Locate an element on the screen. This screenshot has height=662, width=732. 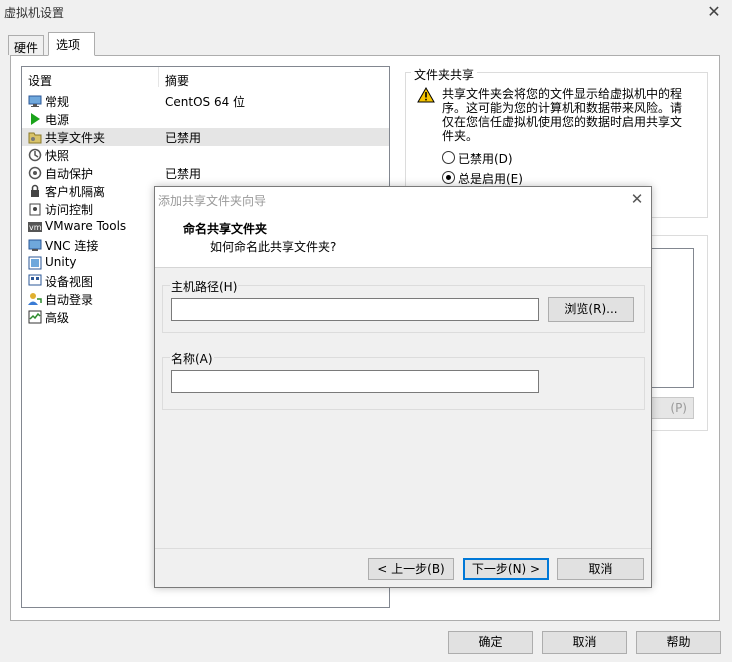
access-control-icon is located at coordinates (35, 209).